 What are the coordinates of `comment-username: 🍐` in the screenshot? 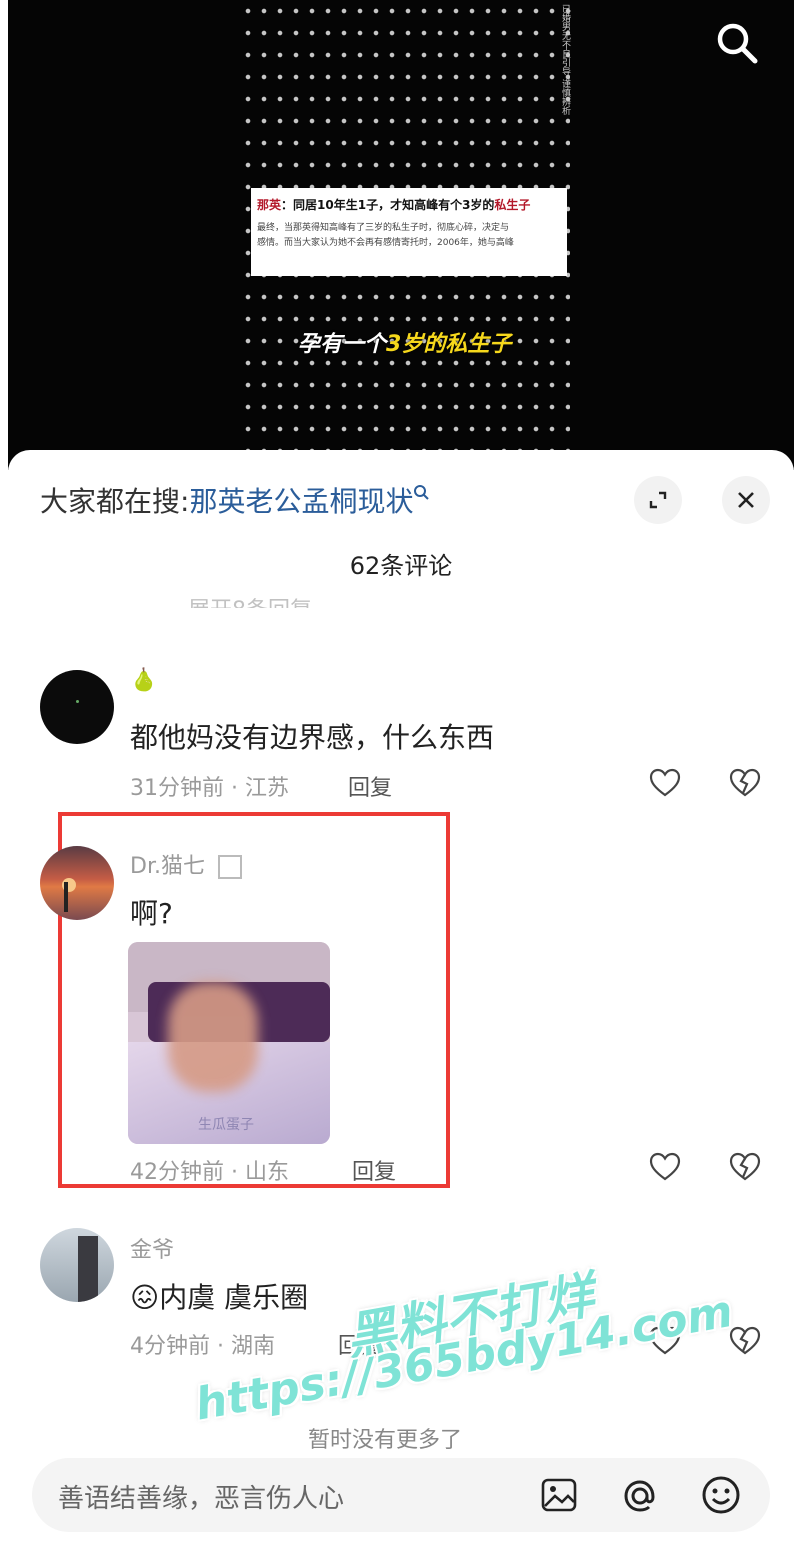 It's located at (143, 680).